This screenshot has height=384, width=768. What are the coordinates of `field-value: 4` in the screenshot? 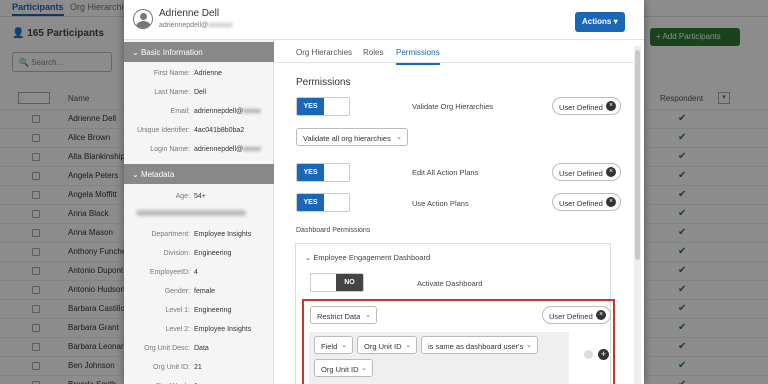 It's located at (196, 272).